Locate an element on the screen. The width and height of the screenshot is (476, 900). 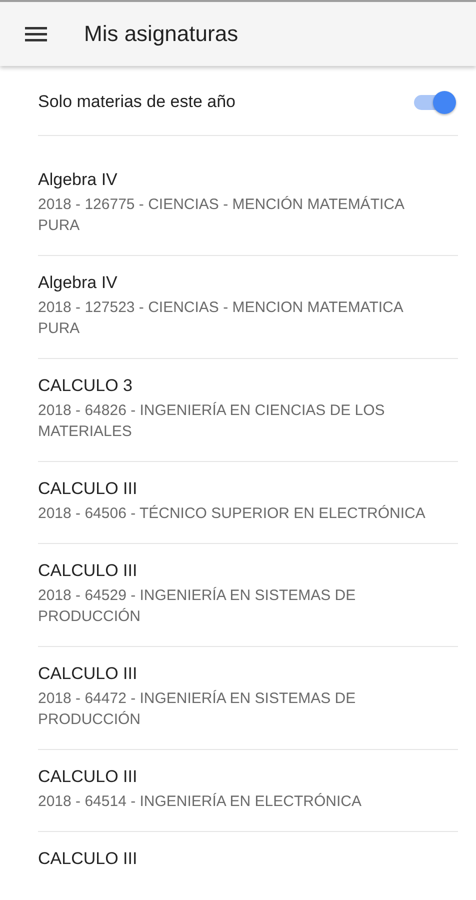
subject-title: CALCULO 3 is located at coordinates (86, 386).